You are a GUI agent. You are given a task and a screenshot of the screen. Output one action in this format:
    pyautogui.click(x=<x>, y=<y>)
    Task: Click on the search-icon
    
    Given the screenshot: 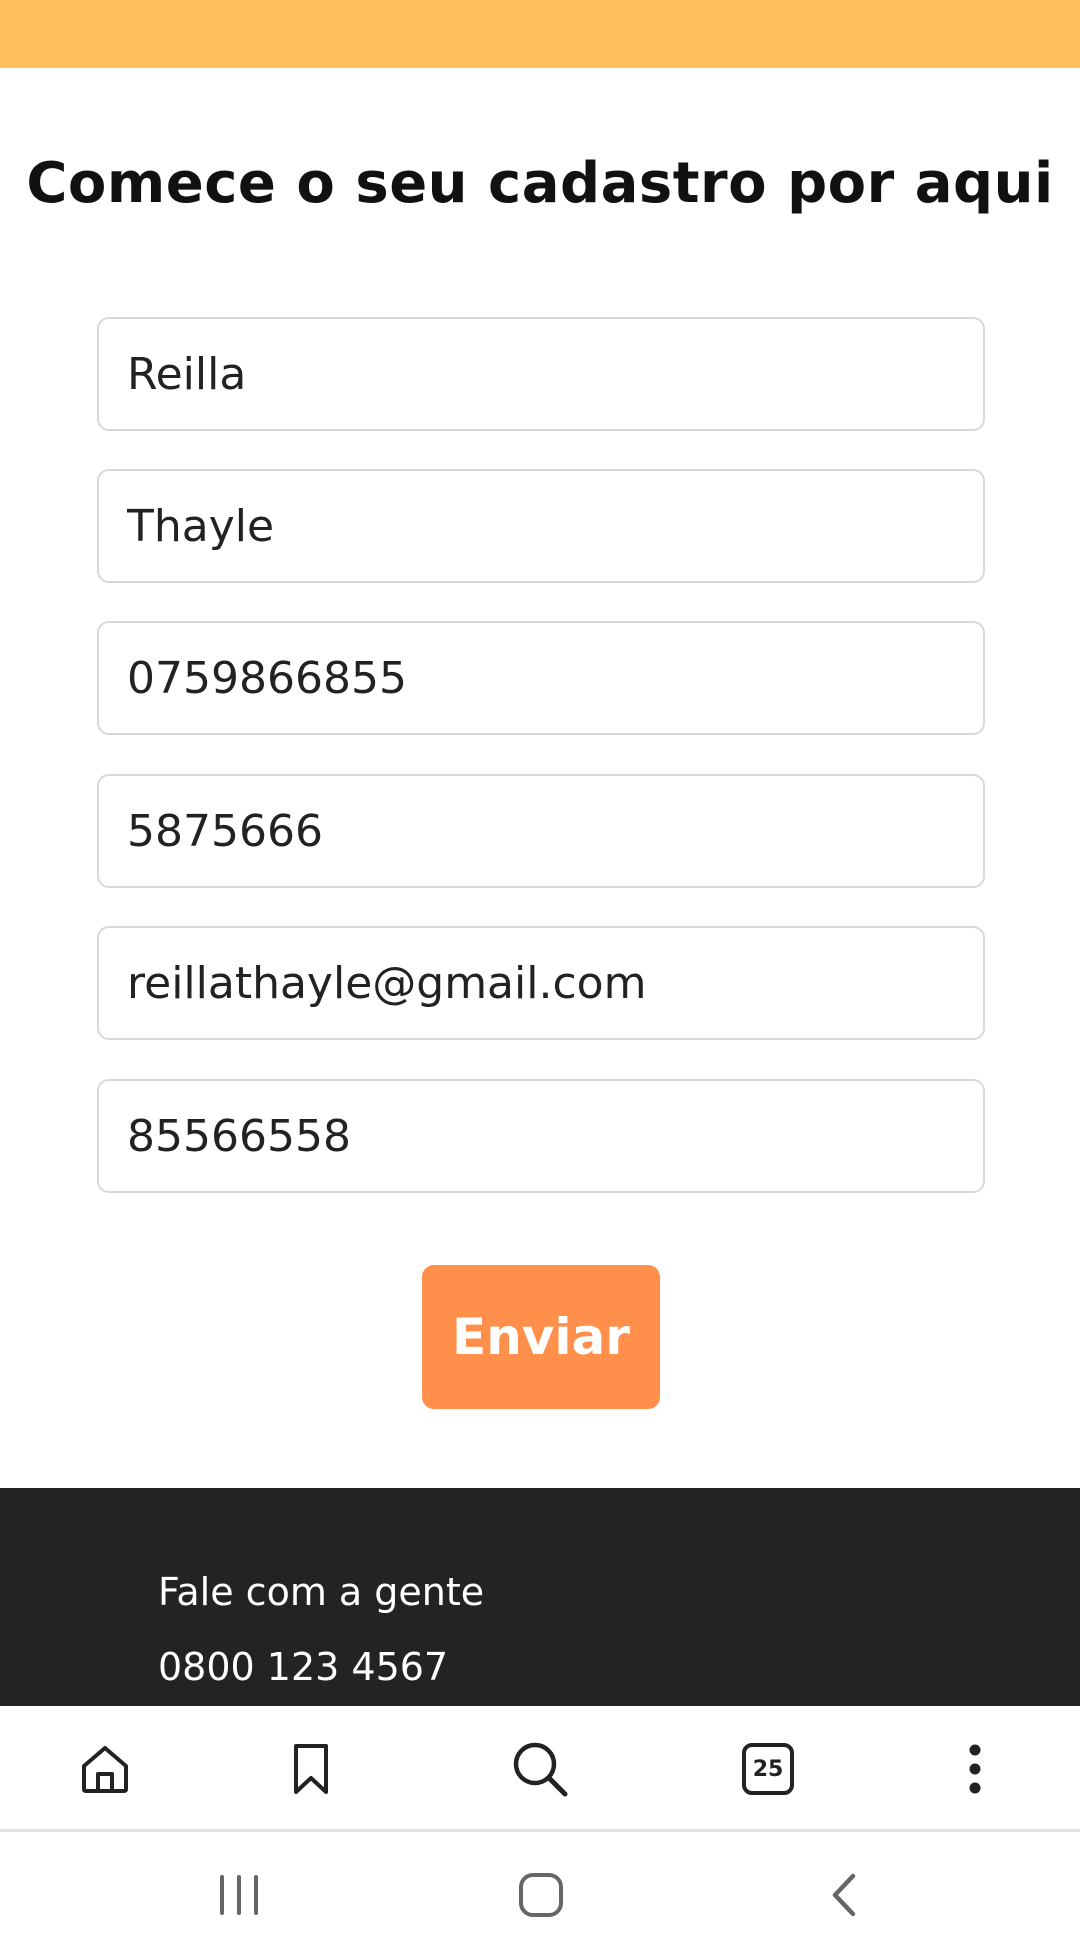 What is the action you would take?
    pyautogui.click(x=540, y=1769)
    